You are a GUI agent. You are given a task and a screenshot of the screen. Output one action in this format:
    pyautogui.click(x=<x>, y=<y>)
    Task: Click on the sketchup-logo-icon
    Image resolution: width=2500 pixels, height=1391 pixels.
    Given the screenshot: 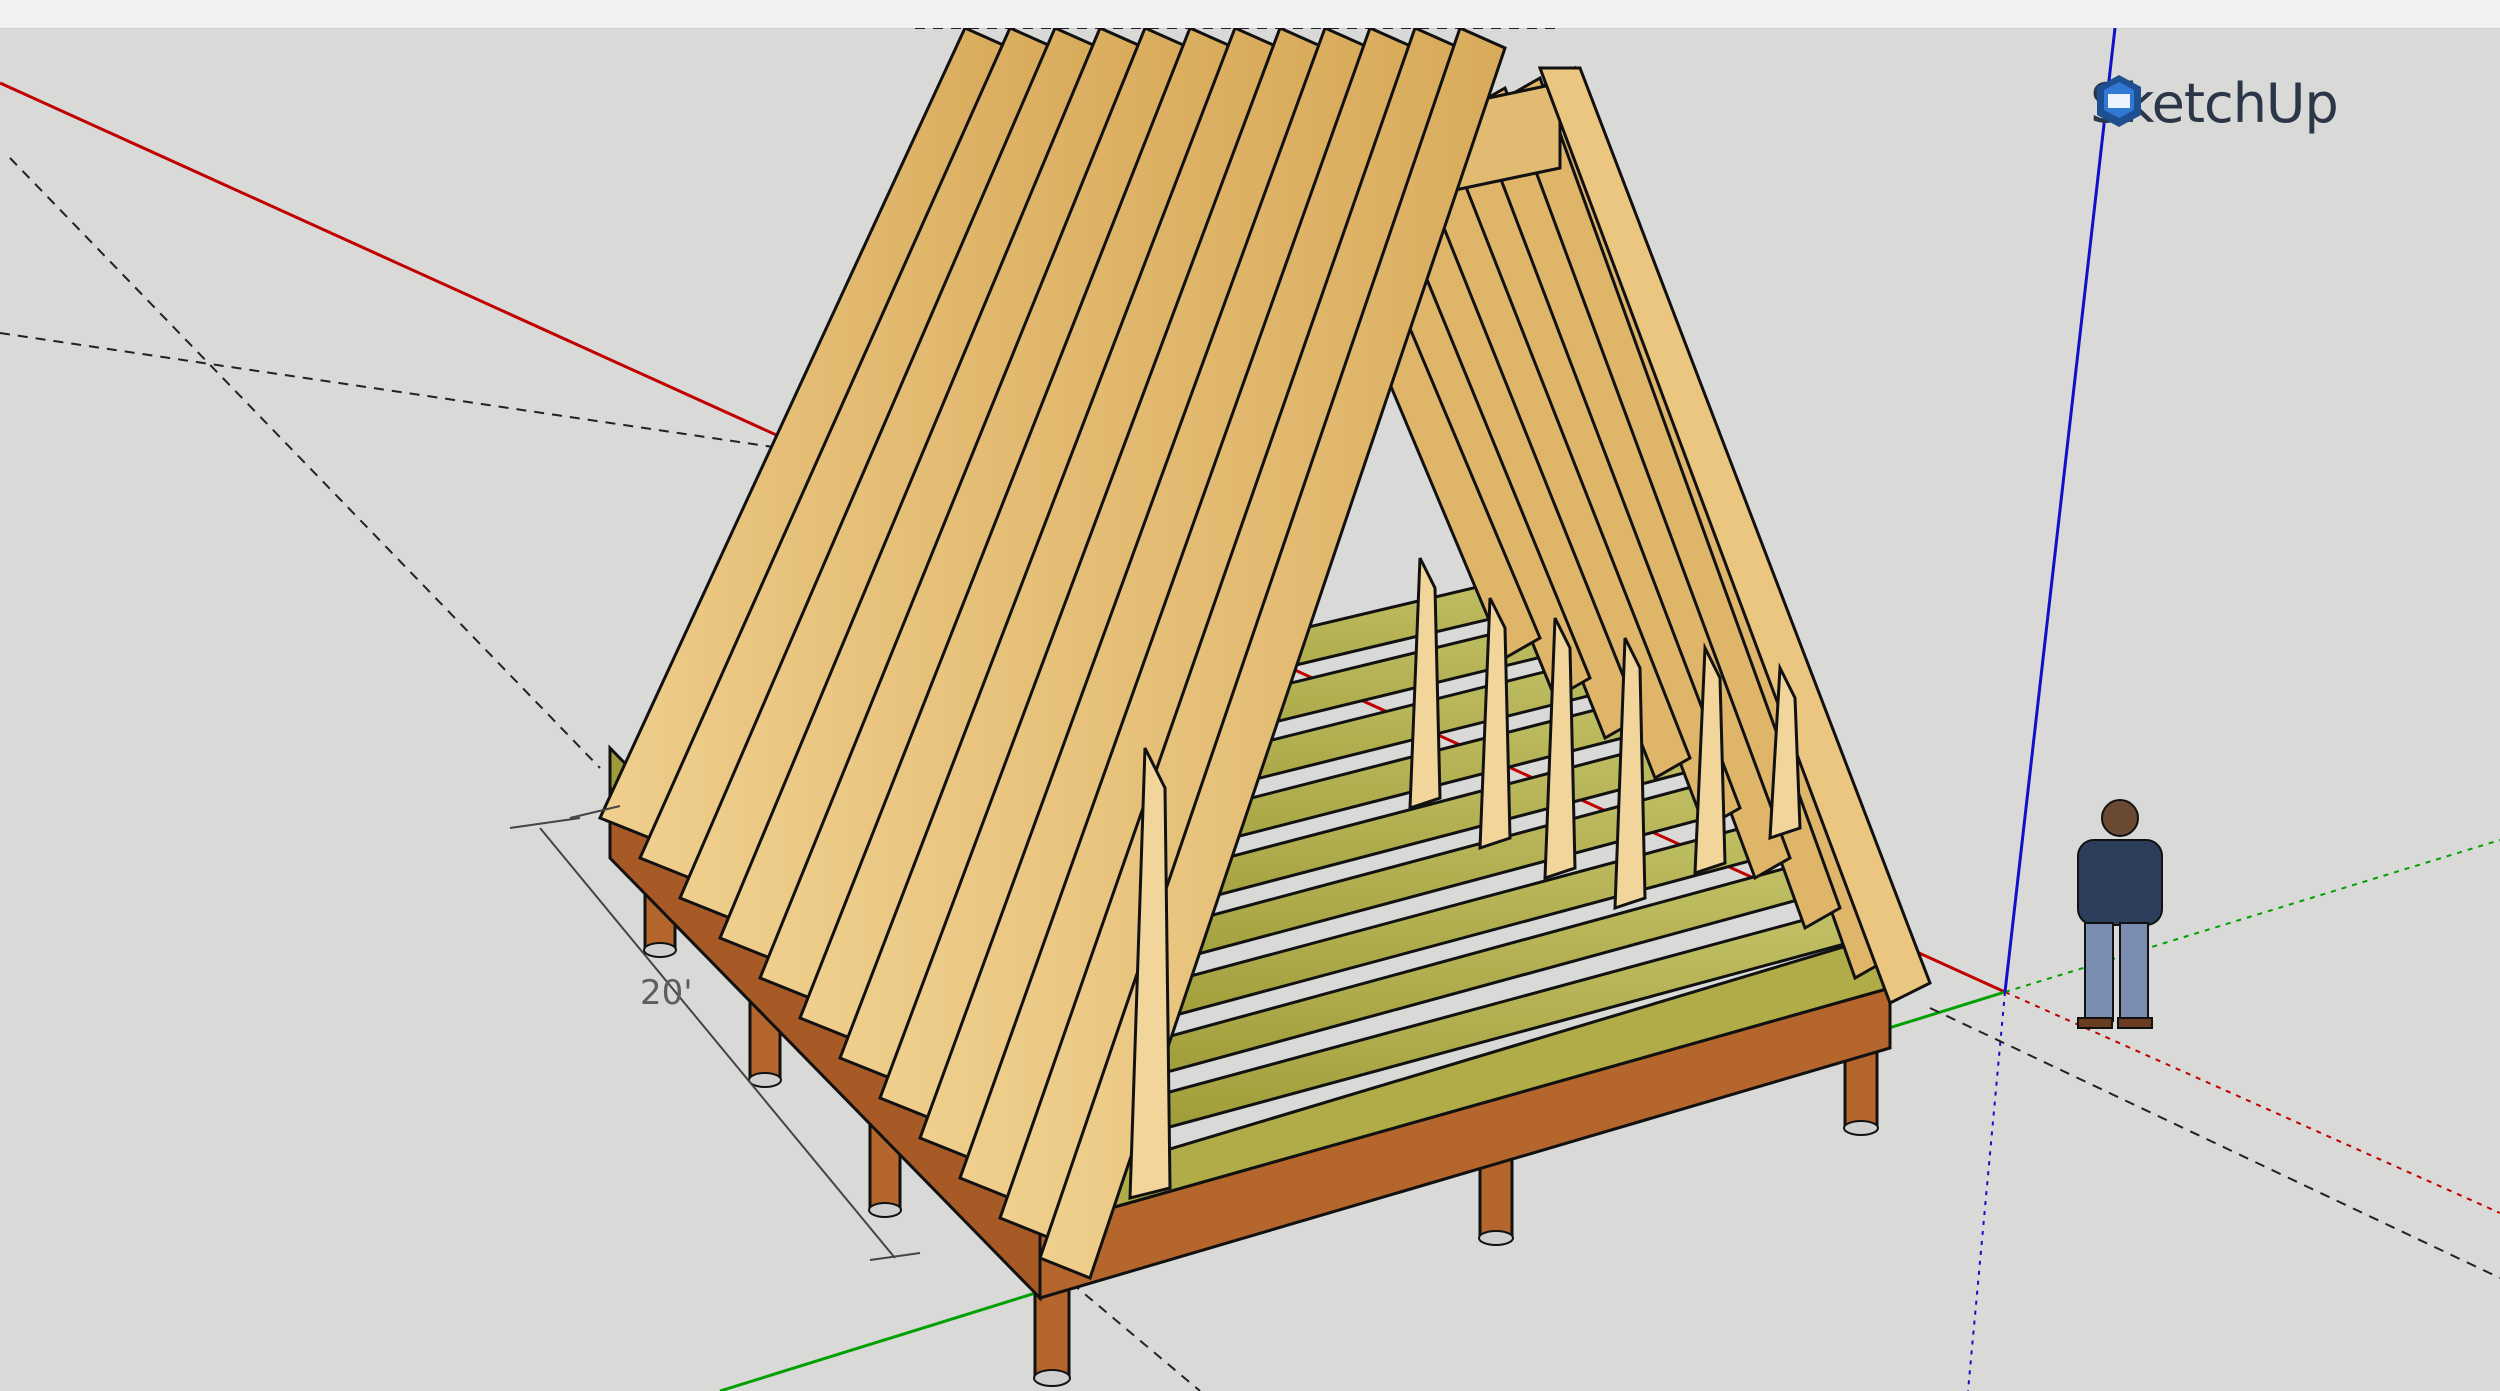 What is the action you would take?
    pyautogui.click(x=2119, y=101)
    